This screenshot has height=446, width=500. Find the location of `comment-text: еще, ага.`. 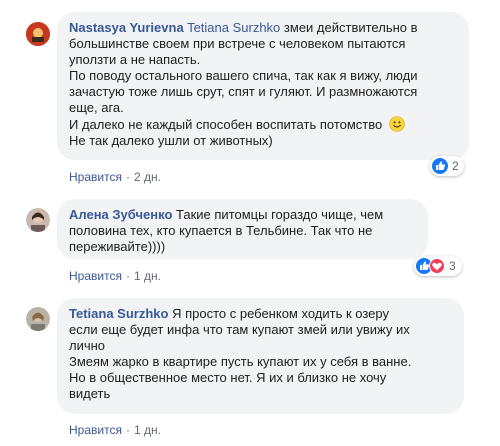

comment-text: еще, ага. is located at coordinates (96, 107).